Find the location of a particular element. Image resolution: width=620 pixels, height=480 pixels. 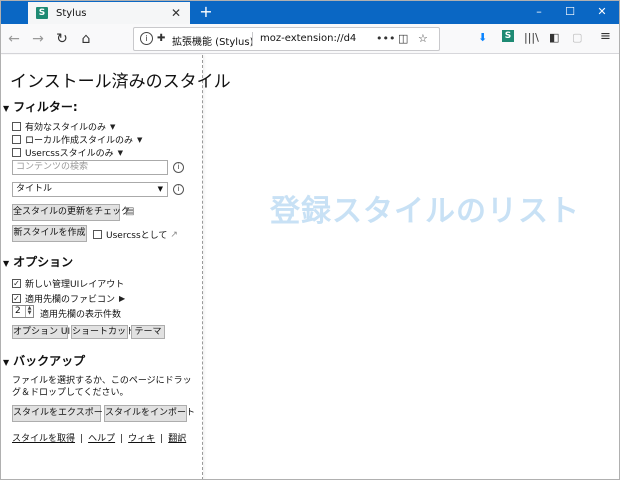

page-actions-icon: ••• is located at coordinates (385, 38).